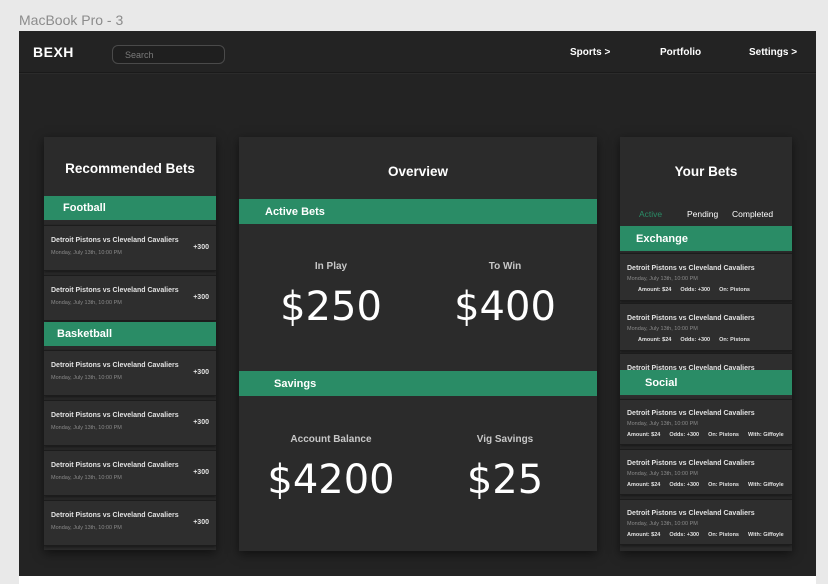 The image size is (828, 584). Describe the element at coordinates (702, 214) in the screenshot. I see `tab-pending: Pending` at that location.